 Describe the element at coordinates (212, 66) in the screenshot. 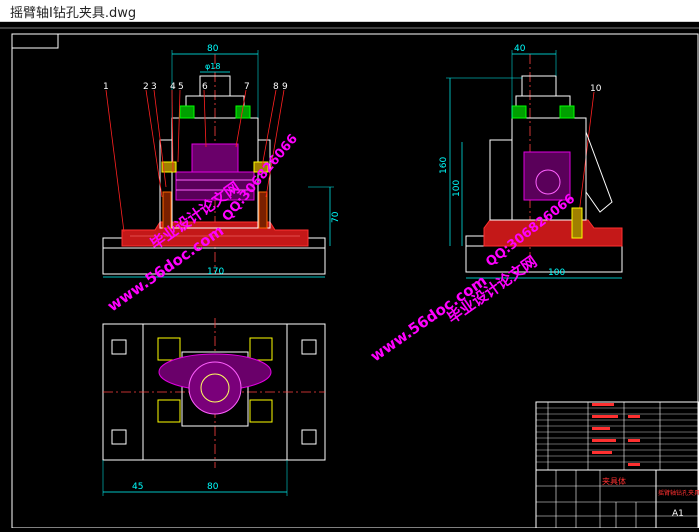

I see `dim-front-bore: φ18` at that location.